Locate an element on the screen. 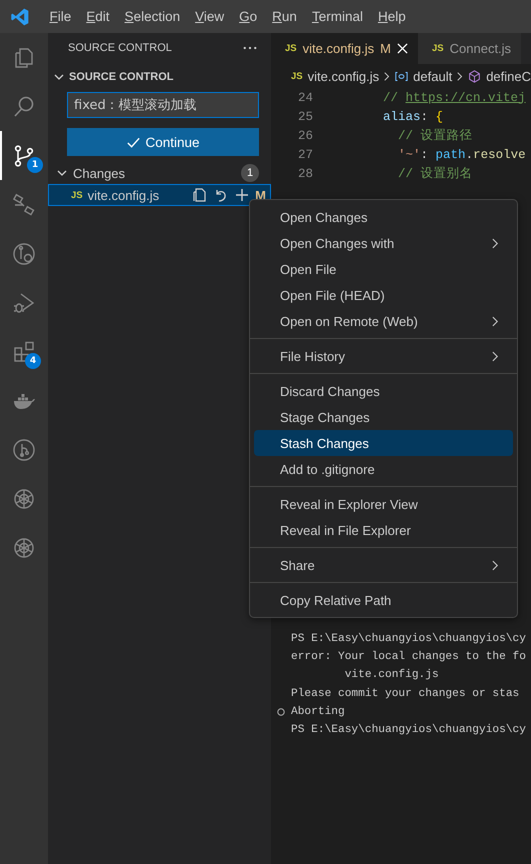  context-menu-item: Open File is located at coordinates (383, 269).